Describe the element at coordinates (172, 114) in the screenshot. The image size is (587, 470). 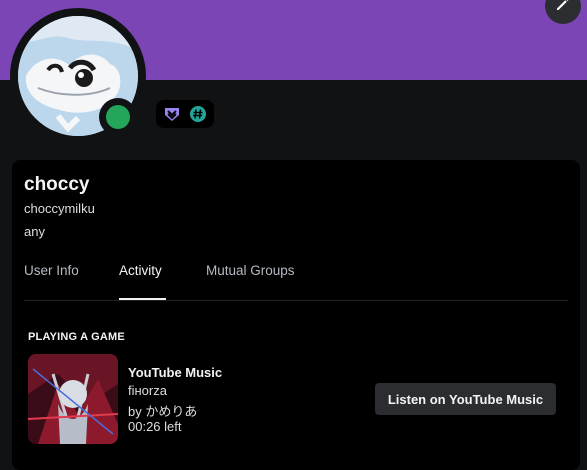
I see `hypesquad-icon` at that location.